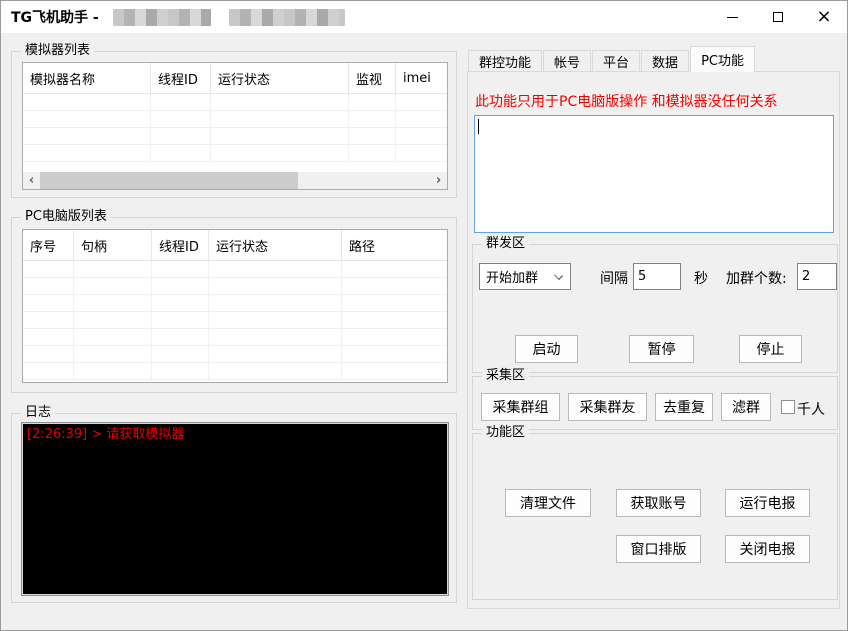 The height and width of the screenshot is (631, 848). I want to click on stop-button: 停止, so click(770, 349).